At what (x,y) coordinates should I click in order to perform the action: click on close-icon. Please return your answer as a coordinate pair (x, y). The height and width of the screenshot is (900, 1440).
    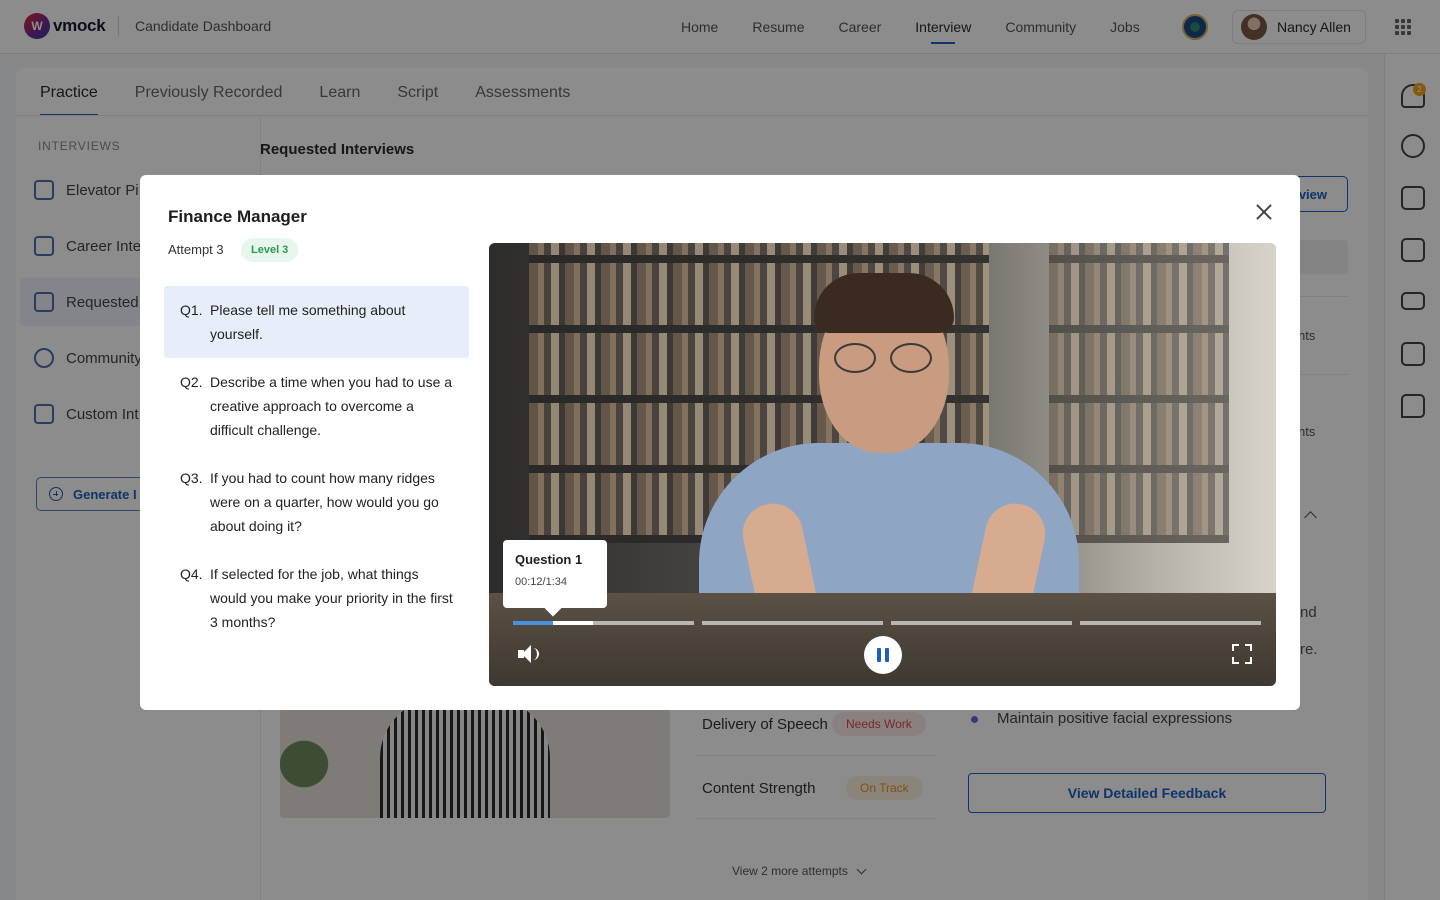
    Looking at the image, I should click on (1264, 212).